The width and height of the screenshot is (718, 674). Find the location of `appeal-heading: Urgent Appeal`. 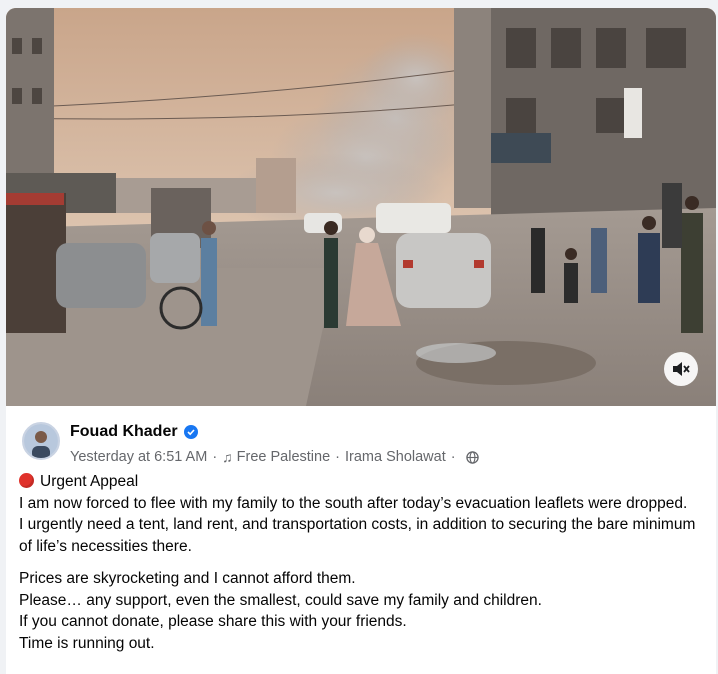

appeal-heading: Urgent Appeal is located at coordinates (364, 482).